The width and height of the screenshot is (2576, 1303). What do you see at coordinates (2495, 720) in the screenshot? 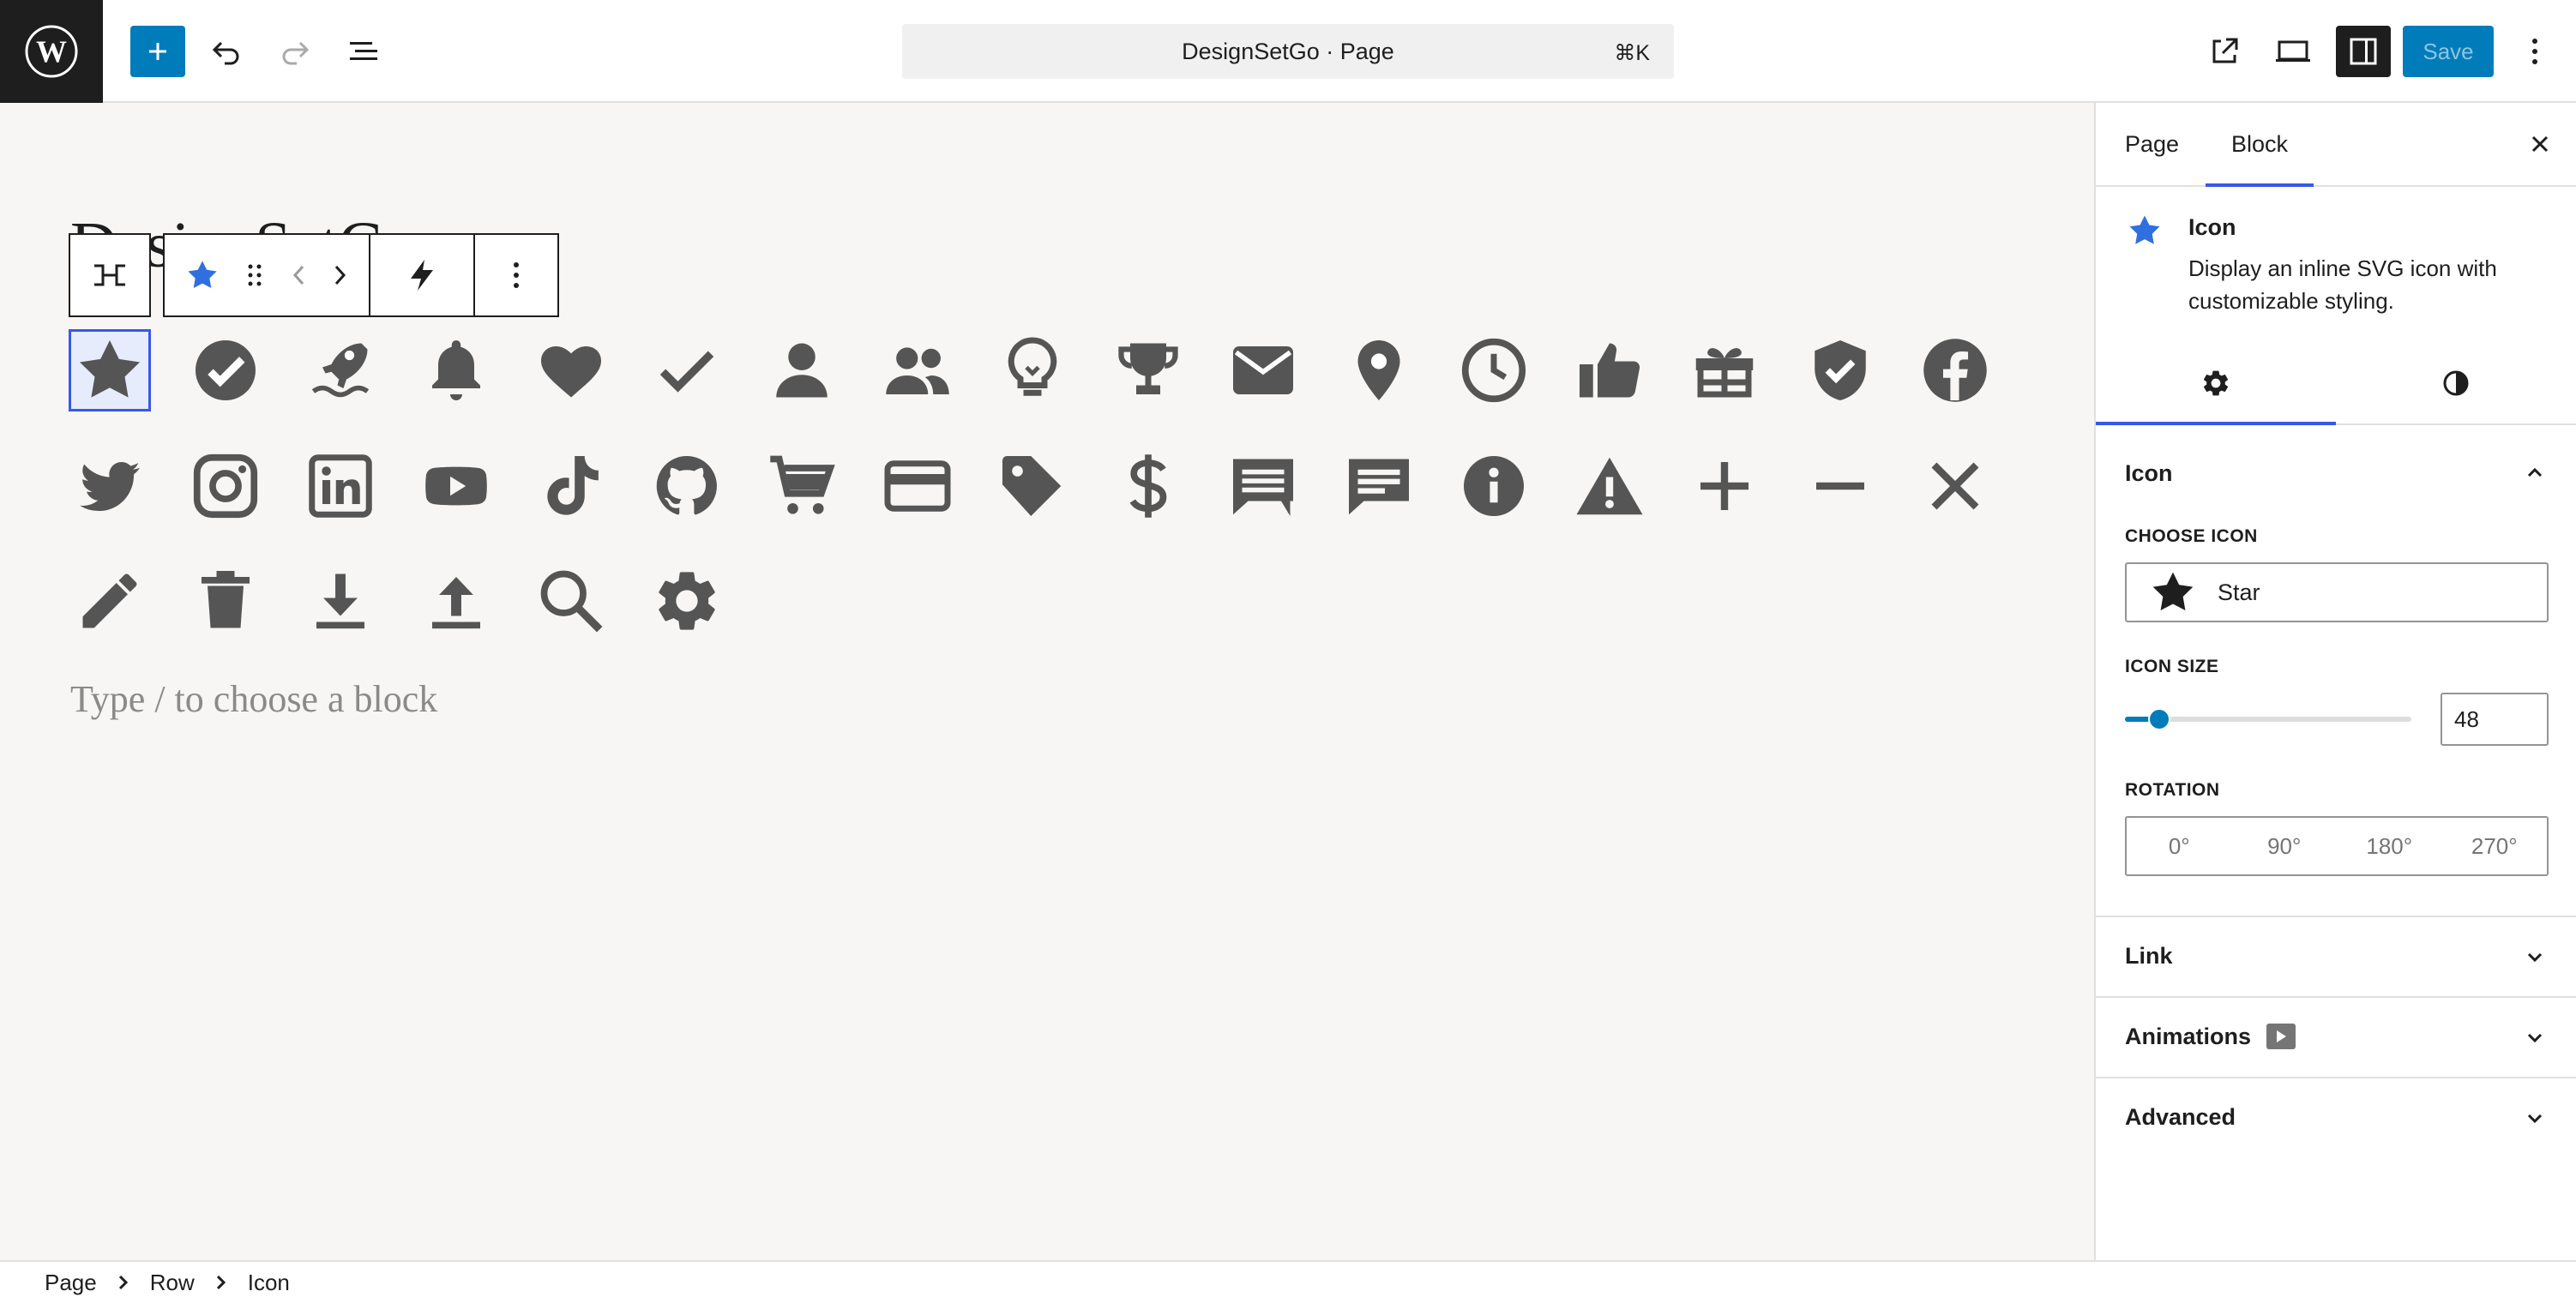
I see `icon-size-input` at bounding box center [2495, 720].